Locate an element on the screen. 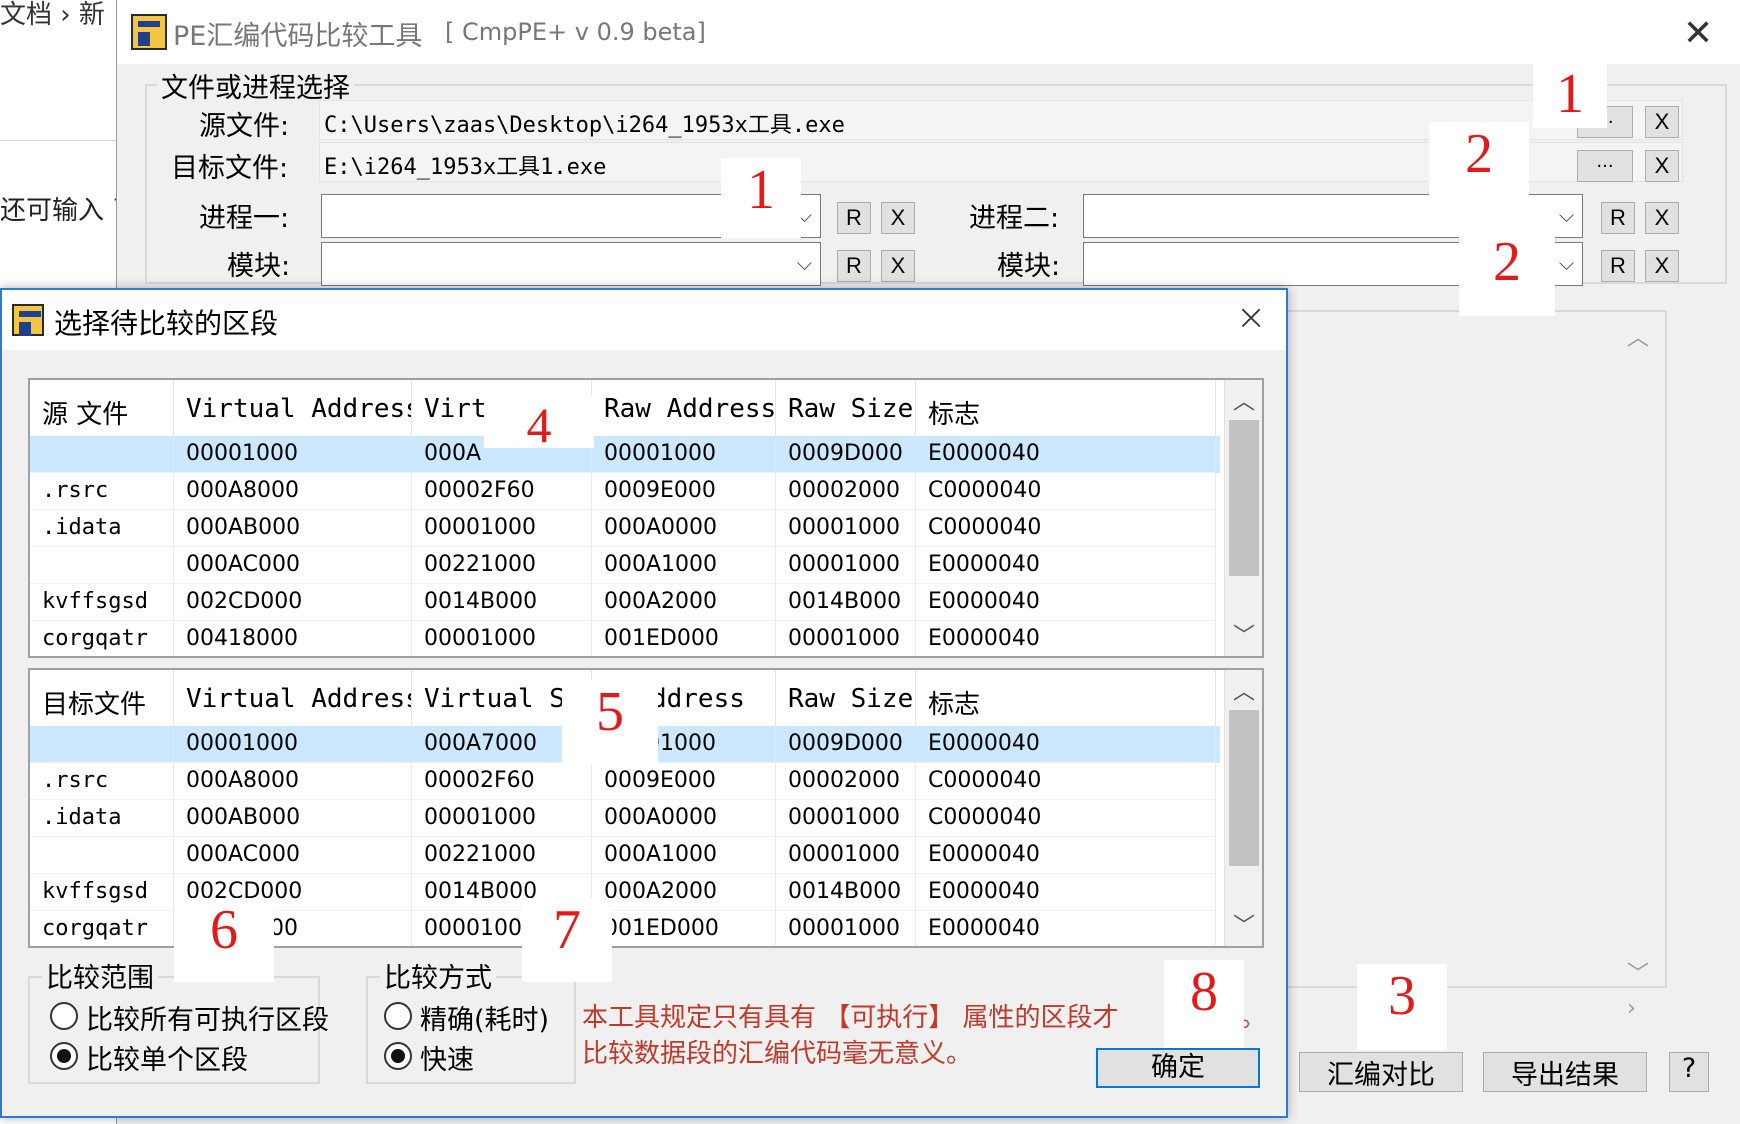  table-cell: 000AC000 is located at coordinates (293, 855).